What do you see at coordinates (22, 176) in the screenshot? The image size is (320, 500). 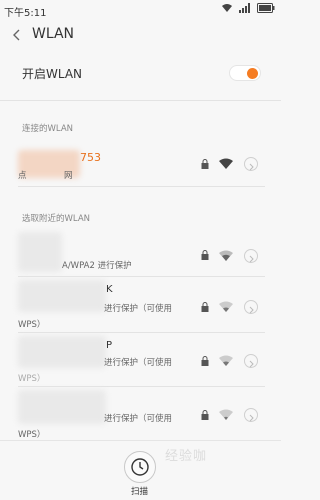 I see `connected-network-sub: 点` at bounding box center [22, 176].